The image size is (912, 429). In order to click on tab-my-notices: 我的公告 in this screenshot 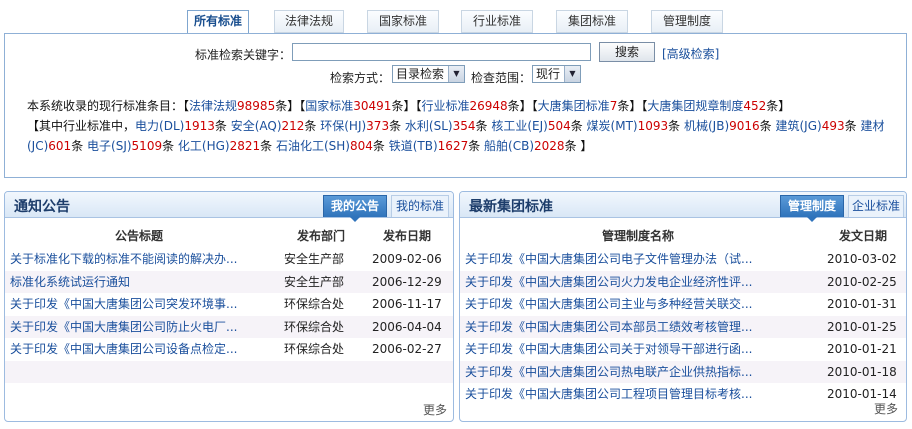, I will do `click(355, 208)`.